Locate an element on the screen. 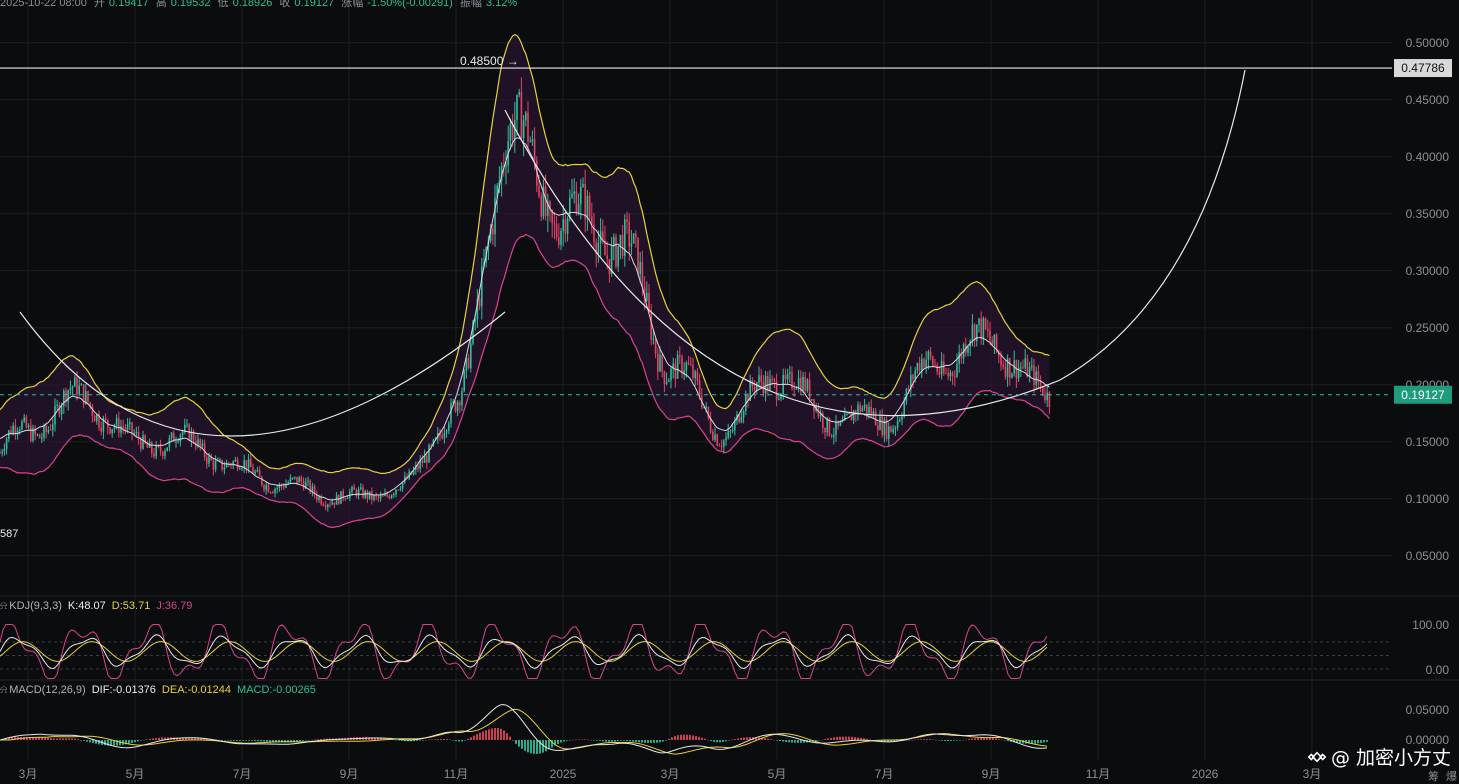 The width and height of the screenshot is (1459, 784). x-tick-label: 5月 is located at coordinates (777, 774).